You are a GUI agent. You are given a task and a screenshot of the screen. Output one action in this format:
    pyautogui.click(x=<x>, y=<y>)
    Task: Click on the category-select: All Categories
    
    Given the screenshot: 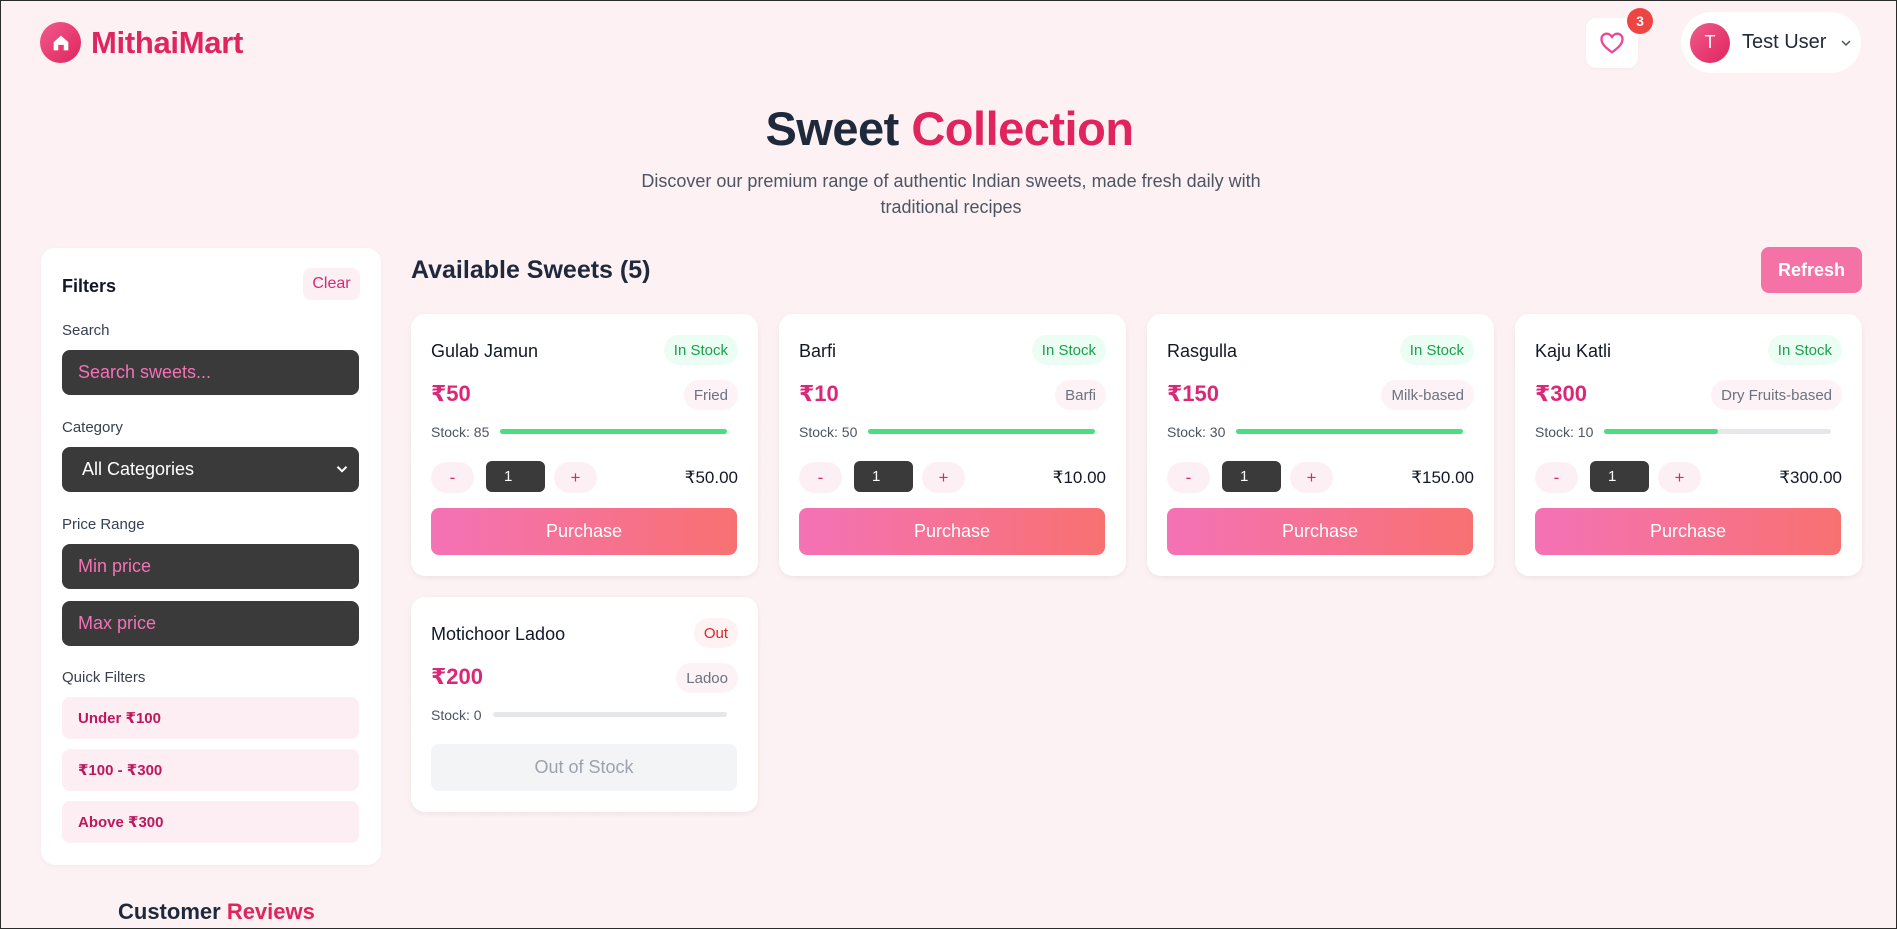 What is the action you would take?
    pyautogui.click(x=210, y=469)
    